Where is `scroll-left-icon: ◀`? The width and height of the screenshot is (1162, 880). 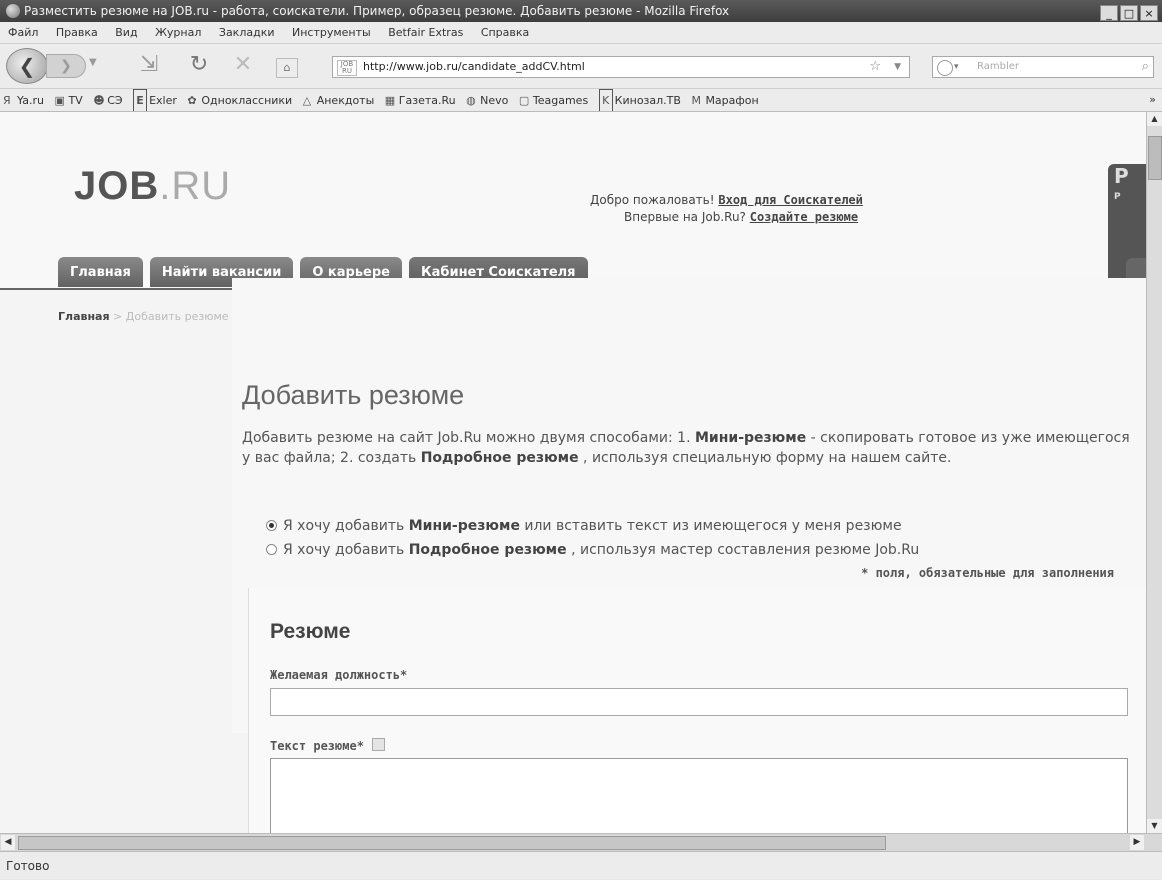
scroll-left-icon: ◀ is located at coordinates (8, 842).